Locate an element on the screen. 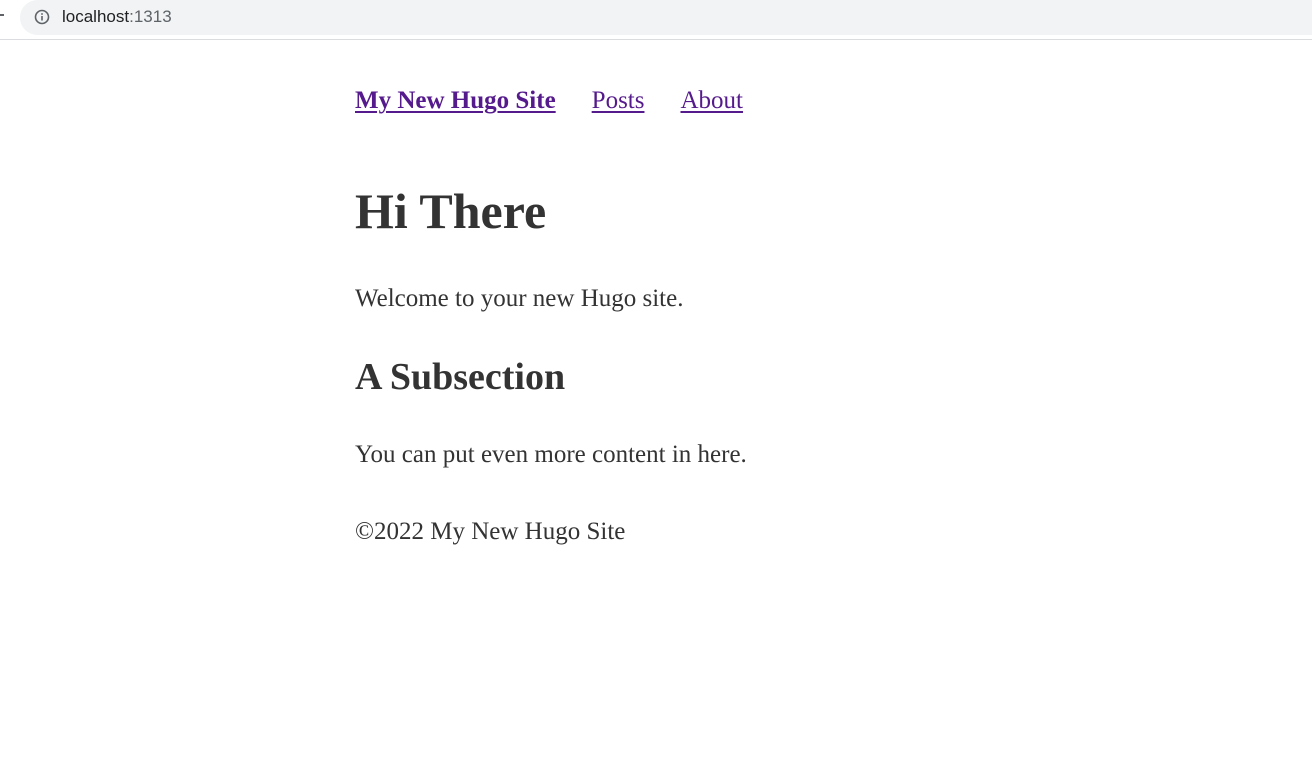 This screenshot has height=757, width=1312. back-button-edge is located at coordinates (2, 15).